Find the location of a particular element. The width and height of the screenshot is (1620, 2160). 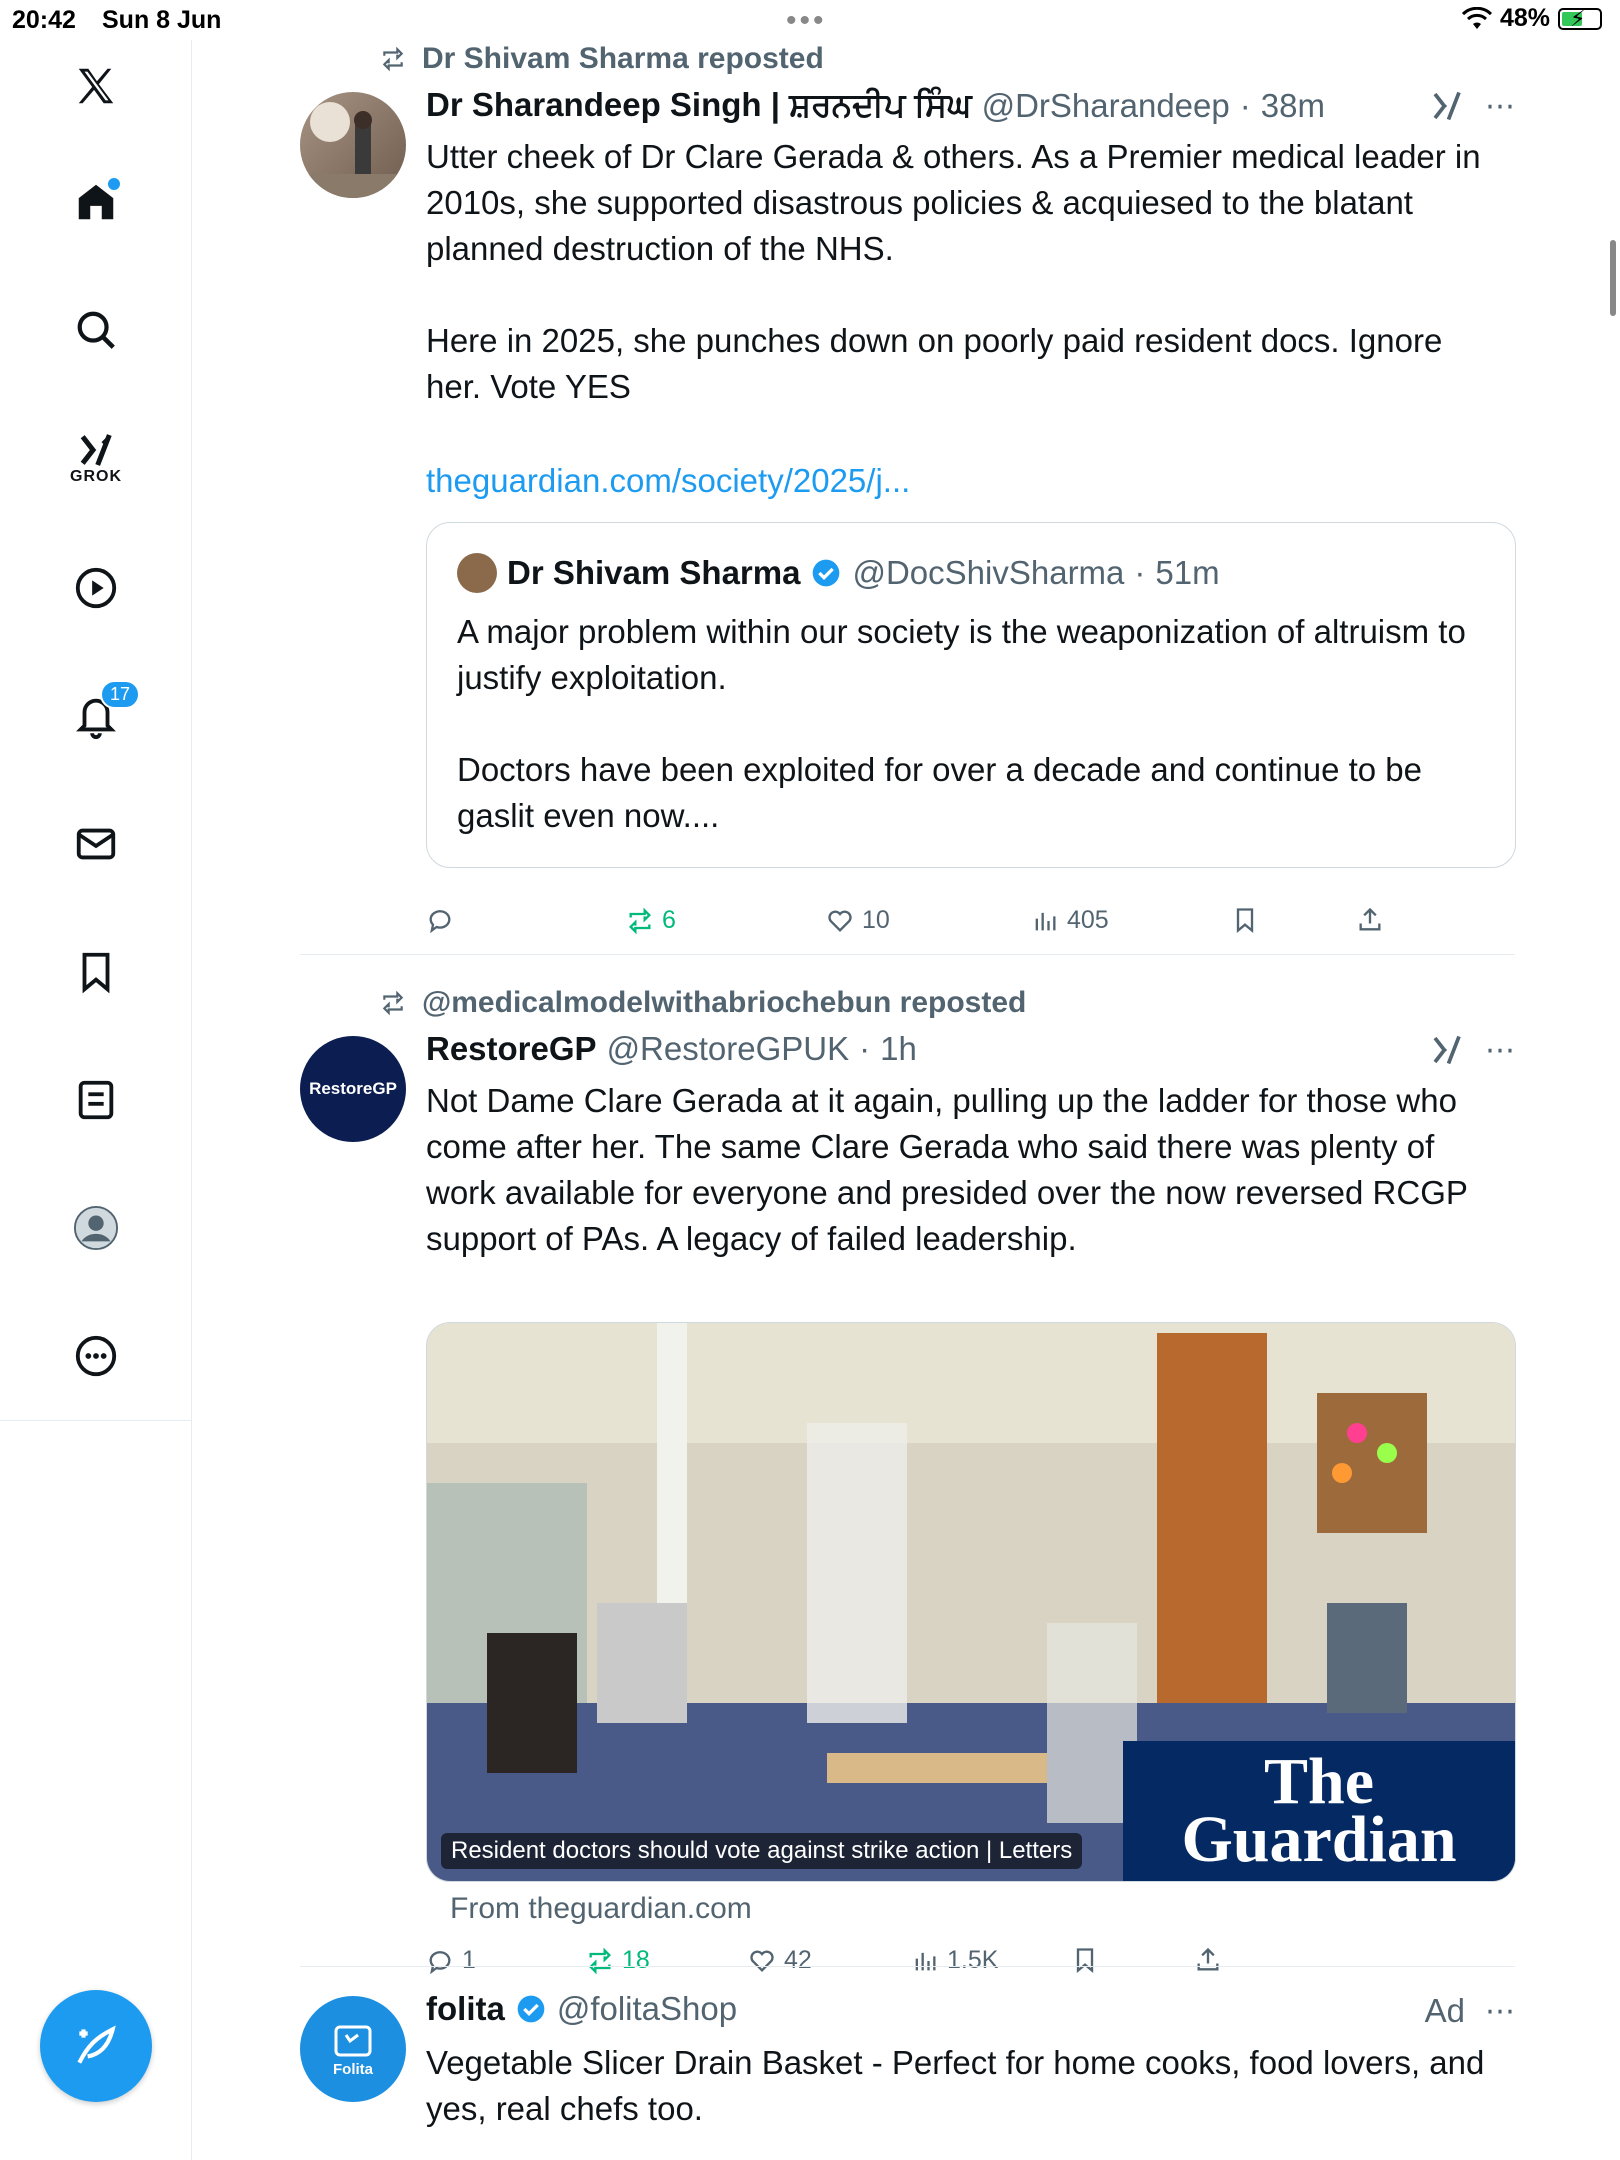

quote-time: 51m is located at coordinates (1187, 573).